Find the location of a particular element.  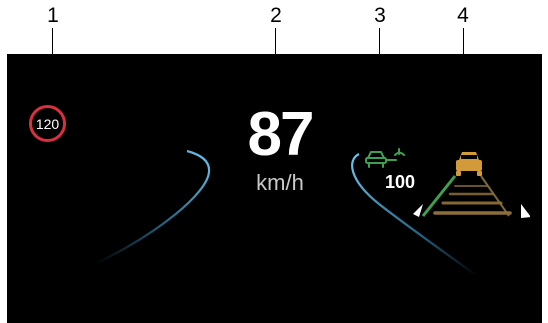

speed-unit: km/h is located at coordinates (280, 182).